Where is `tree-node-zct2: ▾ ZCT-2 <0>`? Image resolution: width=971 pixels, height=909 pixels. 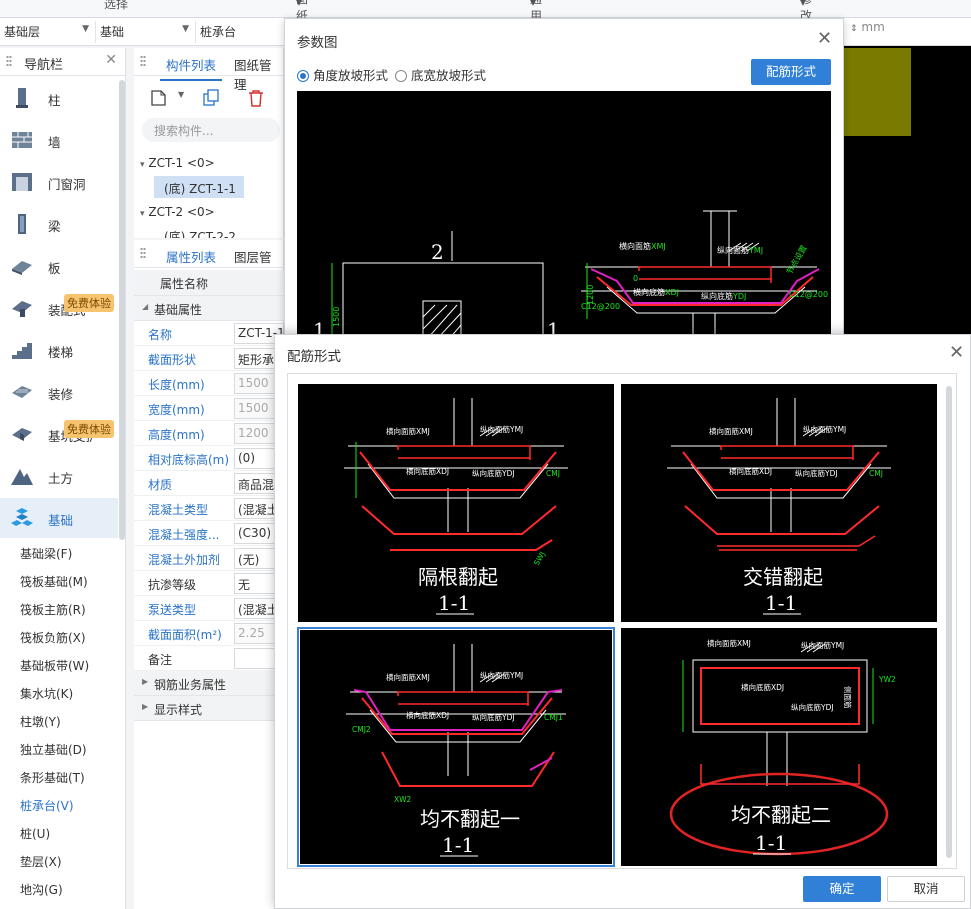
tree-node-zct2: ▾ ZCT-2 <0> is located at coordinates (177, 212).